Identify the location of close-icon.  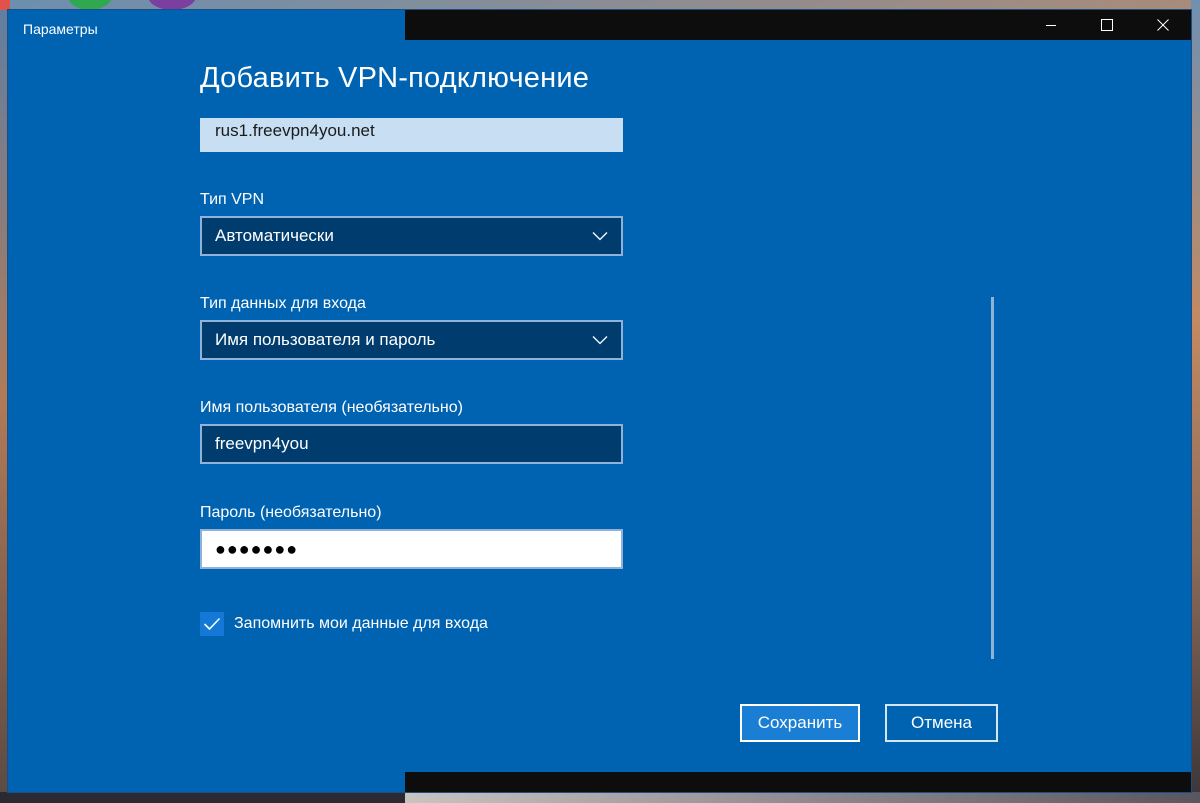
(1163, 25).